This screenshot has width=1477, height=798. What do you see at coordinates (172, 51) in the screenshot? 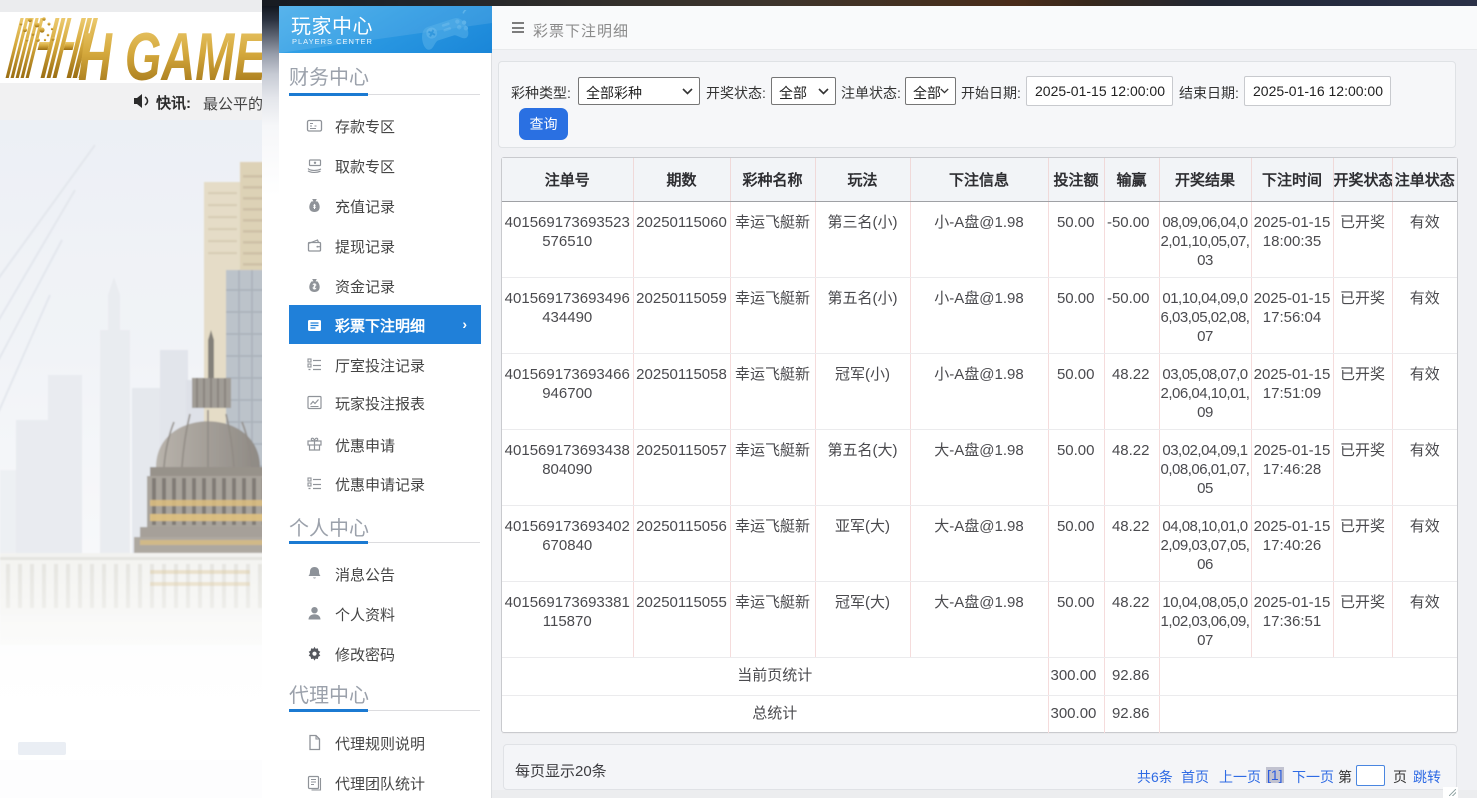
I see `svg-text: H GAME` at bounding box center [172, 51].